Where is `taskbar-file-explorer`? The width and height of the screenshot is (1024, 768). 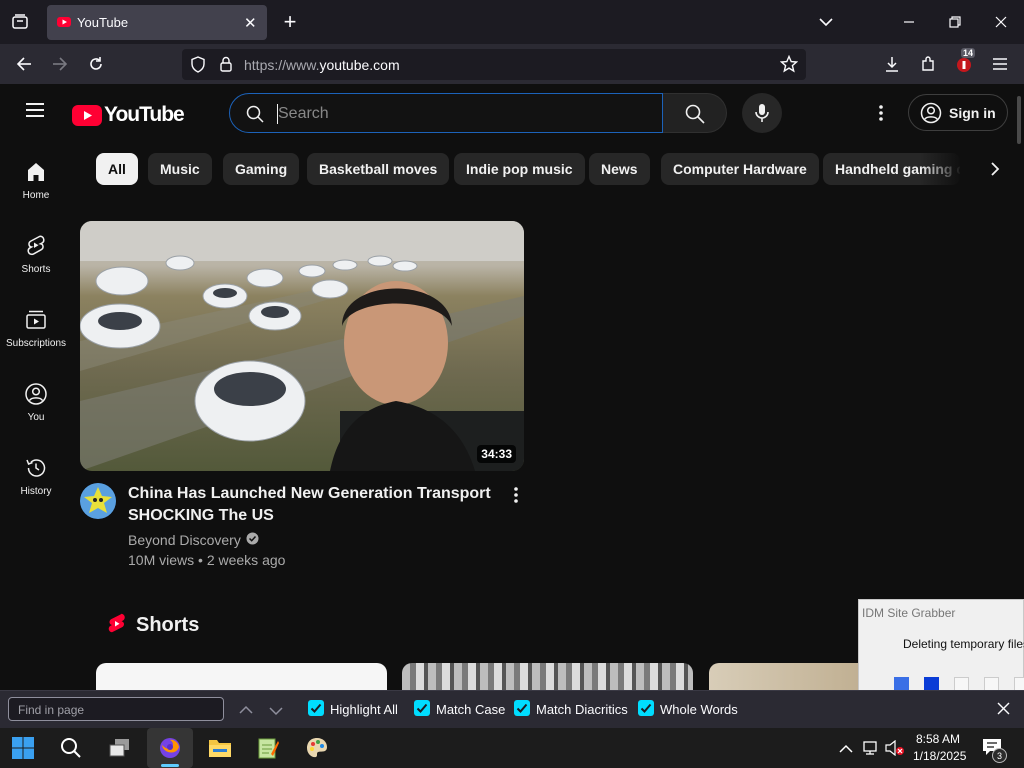 taskbar-file-explorer is located at coordinates (220, 748).